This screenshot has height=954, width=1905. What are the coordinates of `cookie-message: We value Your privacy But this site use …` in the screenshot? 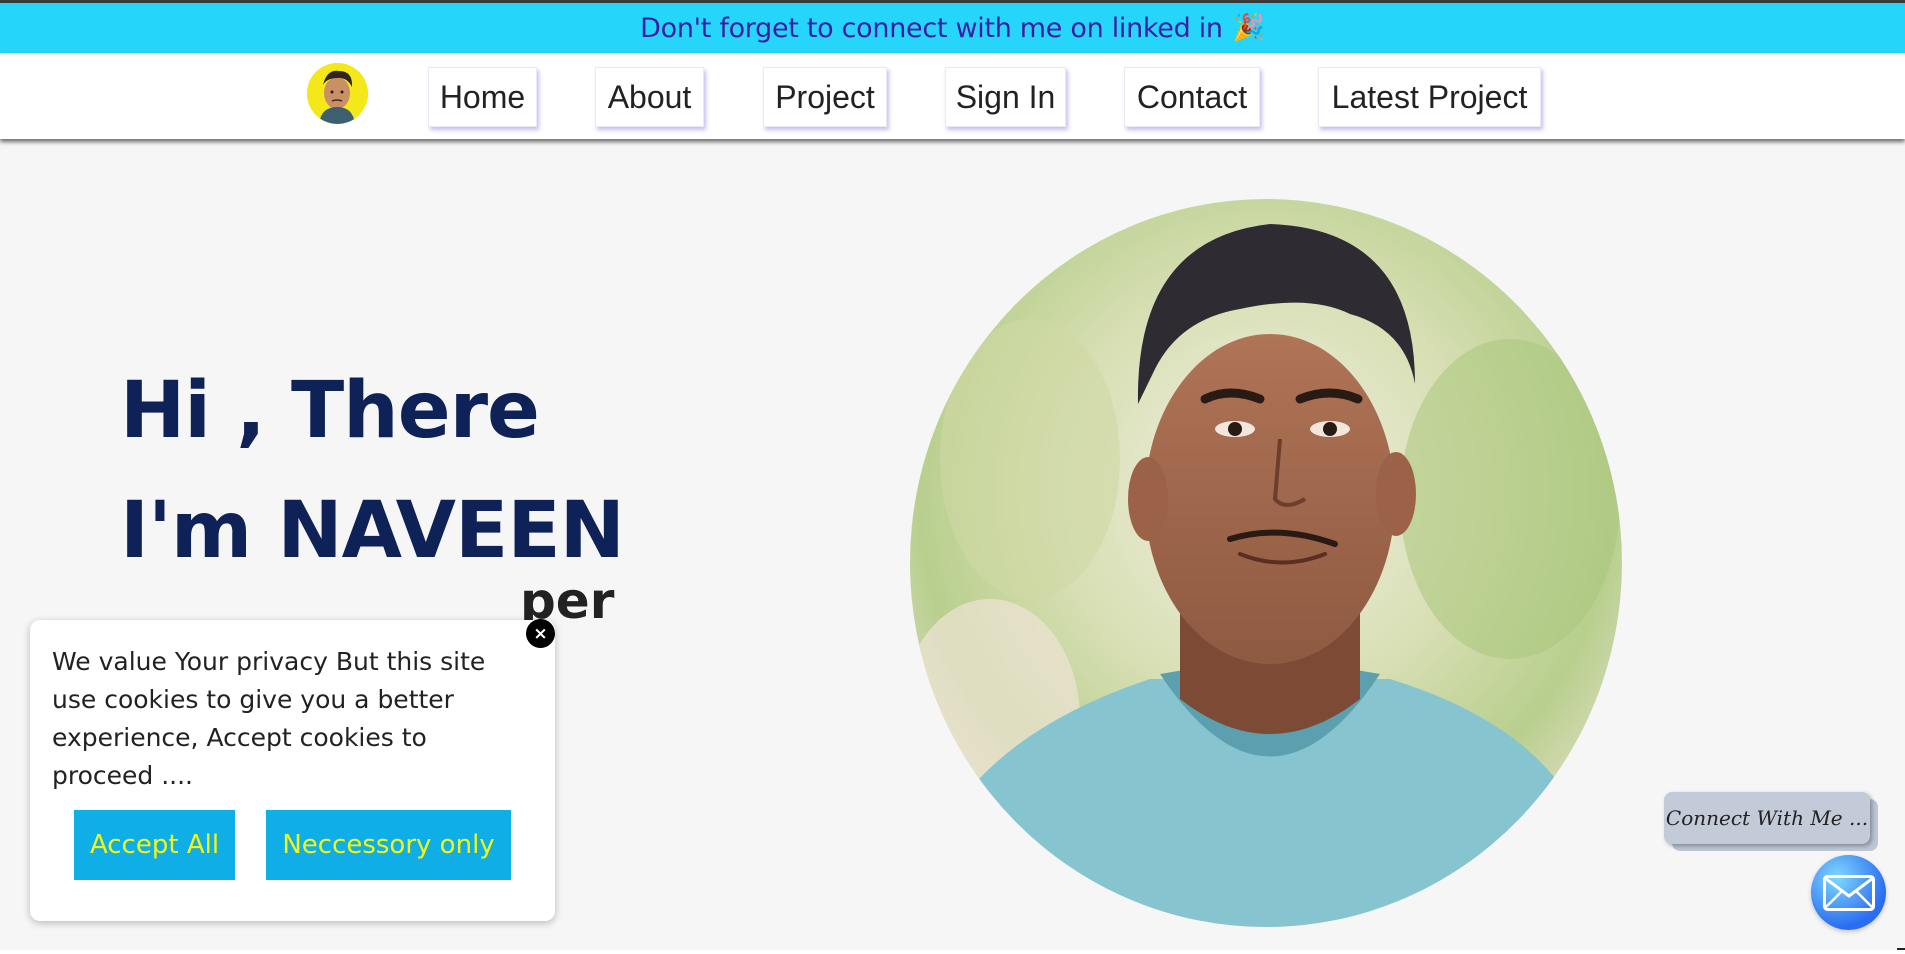 It's located at (269, 718).